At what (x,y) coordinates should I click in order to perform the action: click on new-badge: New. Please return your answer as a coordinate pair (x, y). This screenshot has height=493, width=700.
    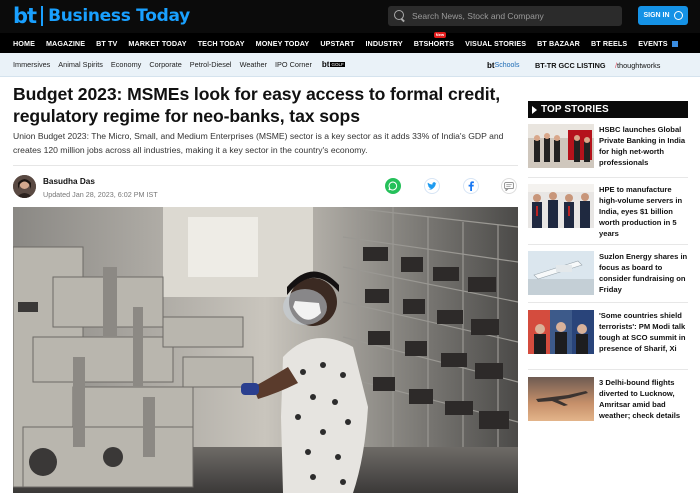
    Looking at the image, I should click on (440, 34).